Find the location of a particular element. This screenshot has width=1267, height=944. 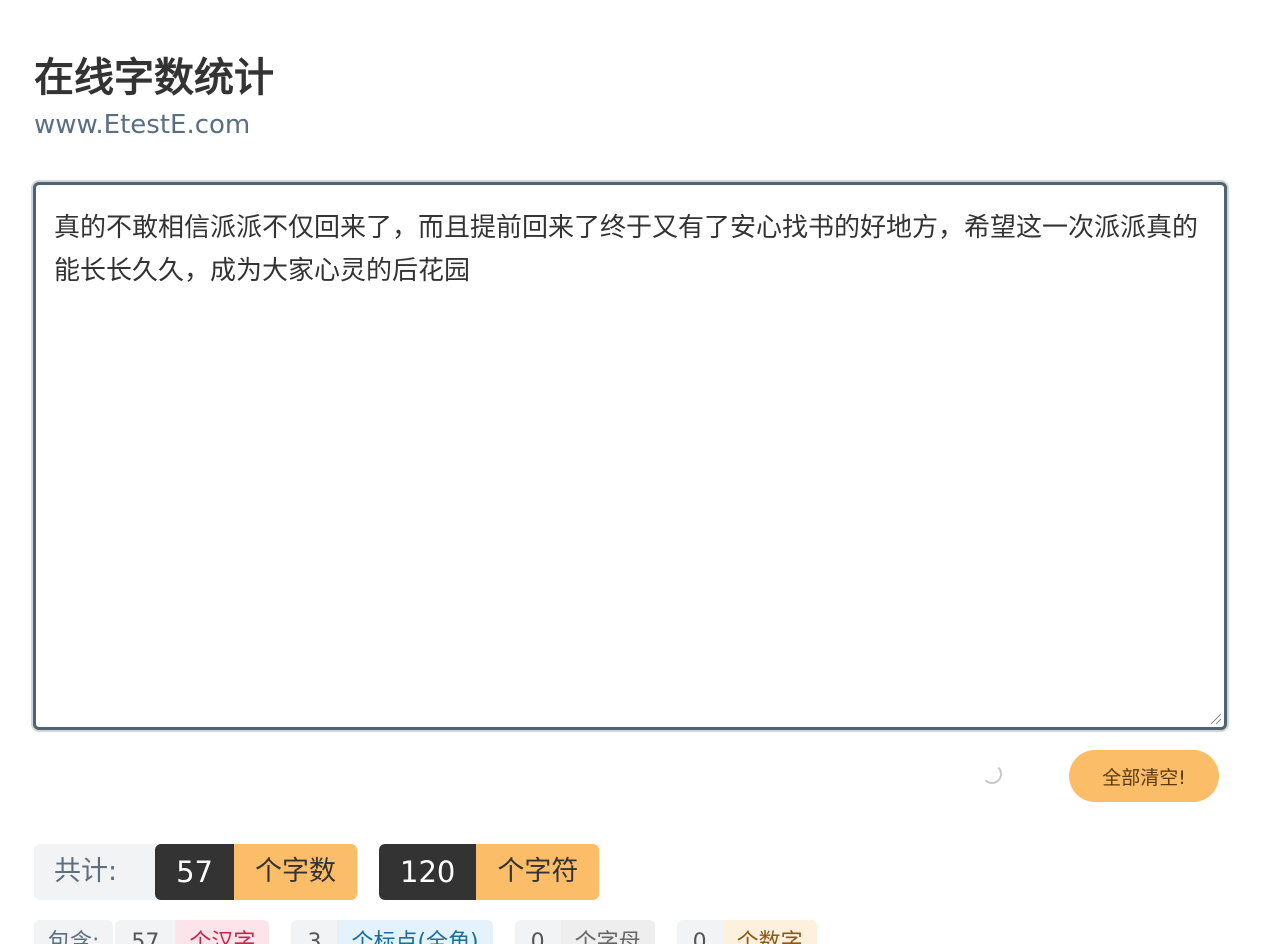

punctuation-count-unit: 个标点(全角) is located at coordinates (415, 932).